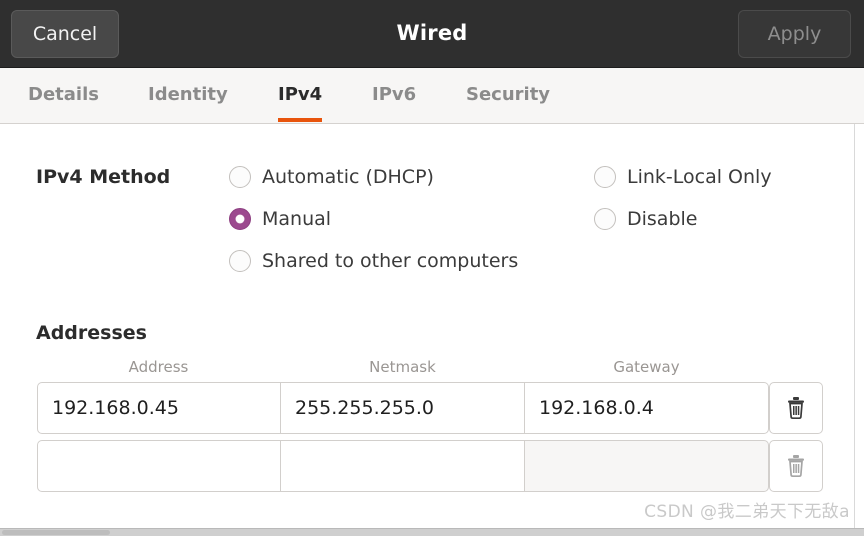  Describe the element at coordinates (647, 408) in the screenshot. I see `gateway-input-row-1: 192.168.0.4` at that location.